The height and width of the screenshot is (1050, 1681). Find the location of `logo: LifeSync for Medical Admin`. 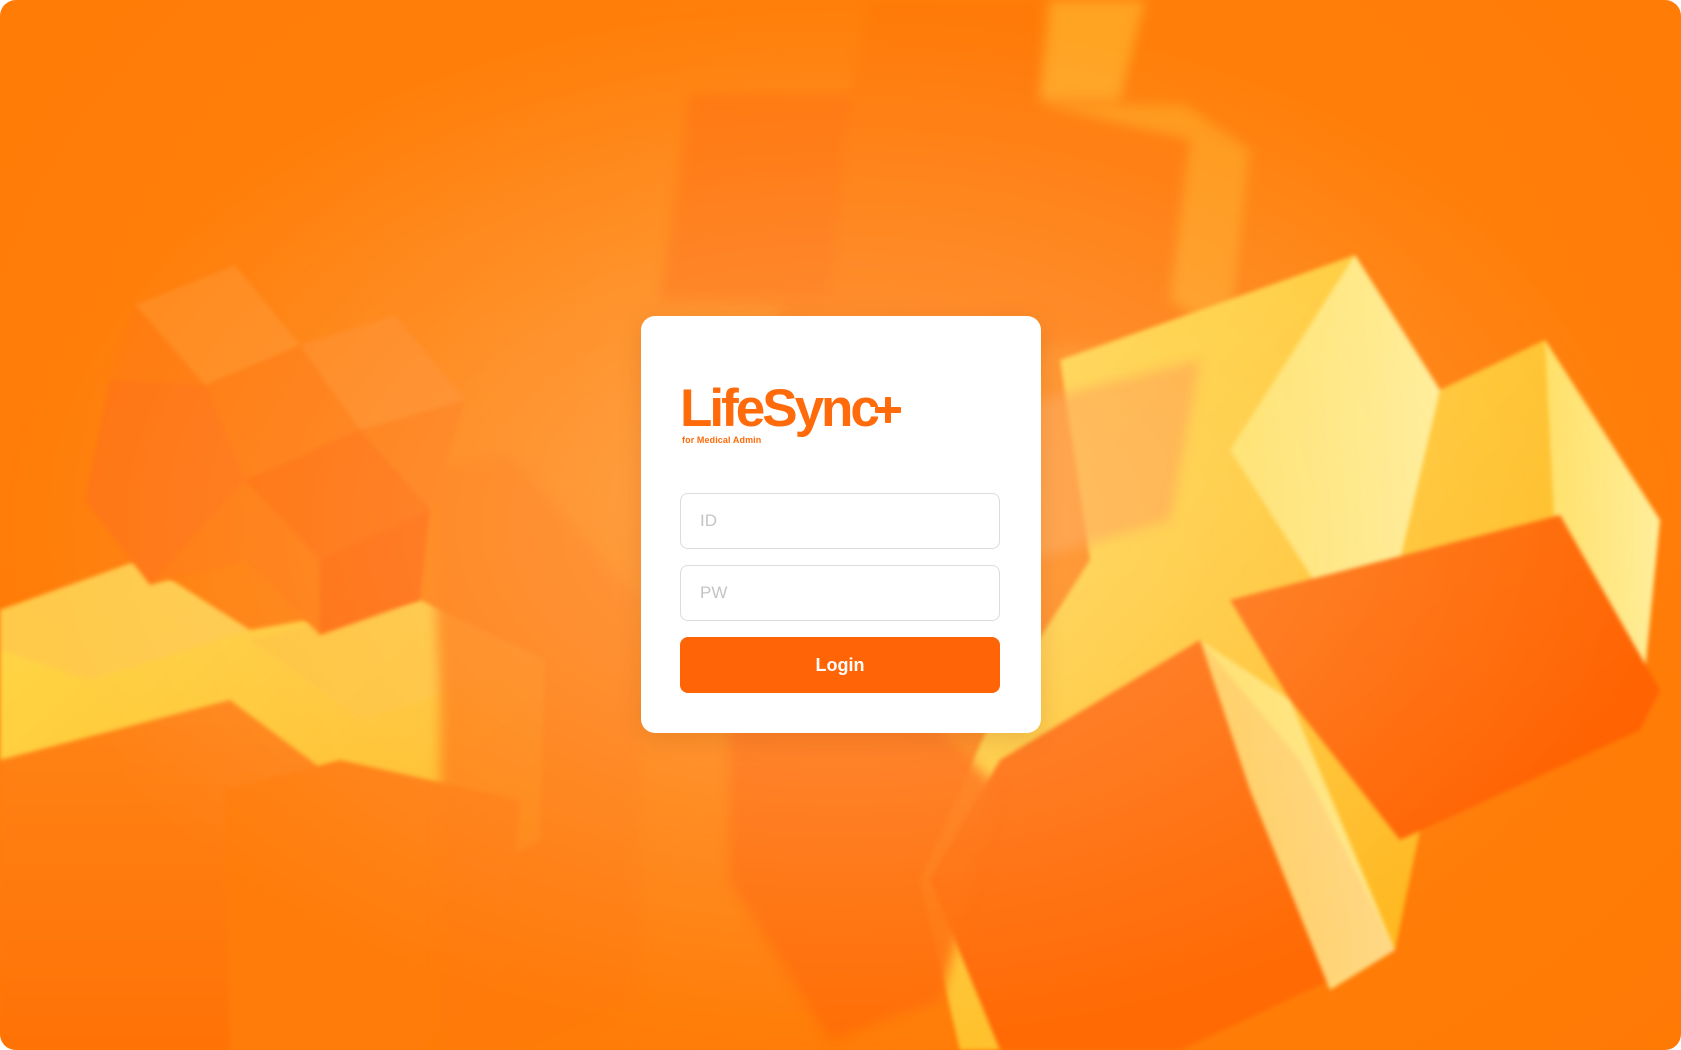

logo: LifeSync for Medical Admin is located at coordinates (790, 412).